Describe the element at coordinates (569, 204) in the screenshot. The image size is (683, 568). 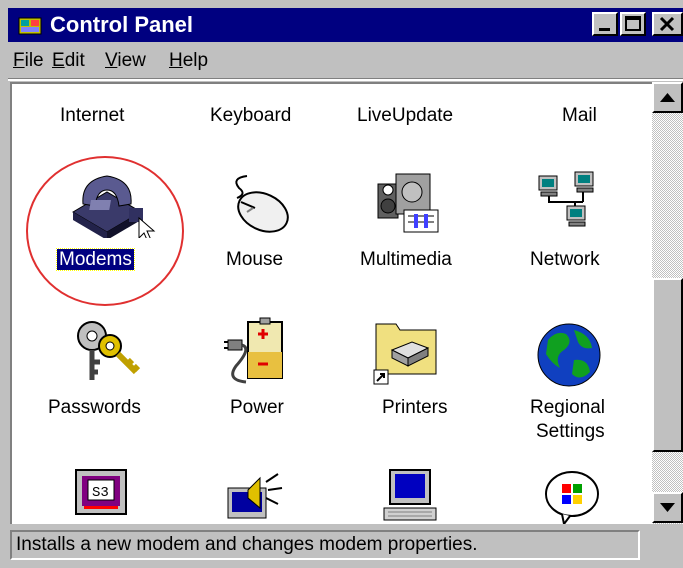
I see `network-icon` at that location.